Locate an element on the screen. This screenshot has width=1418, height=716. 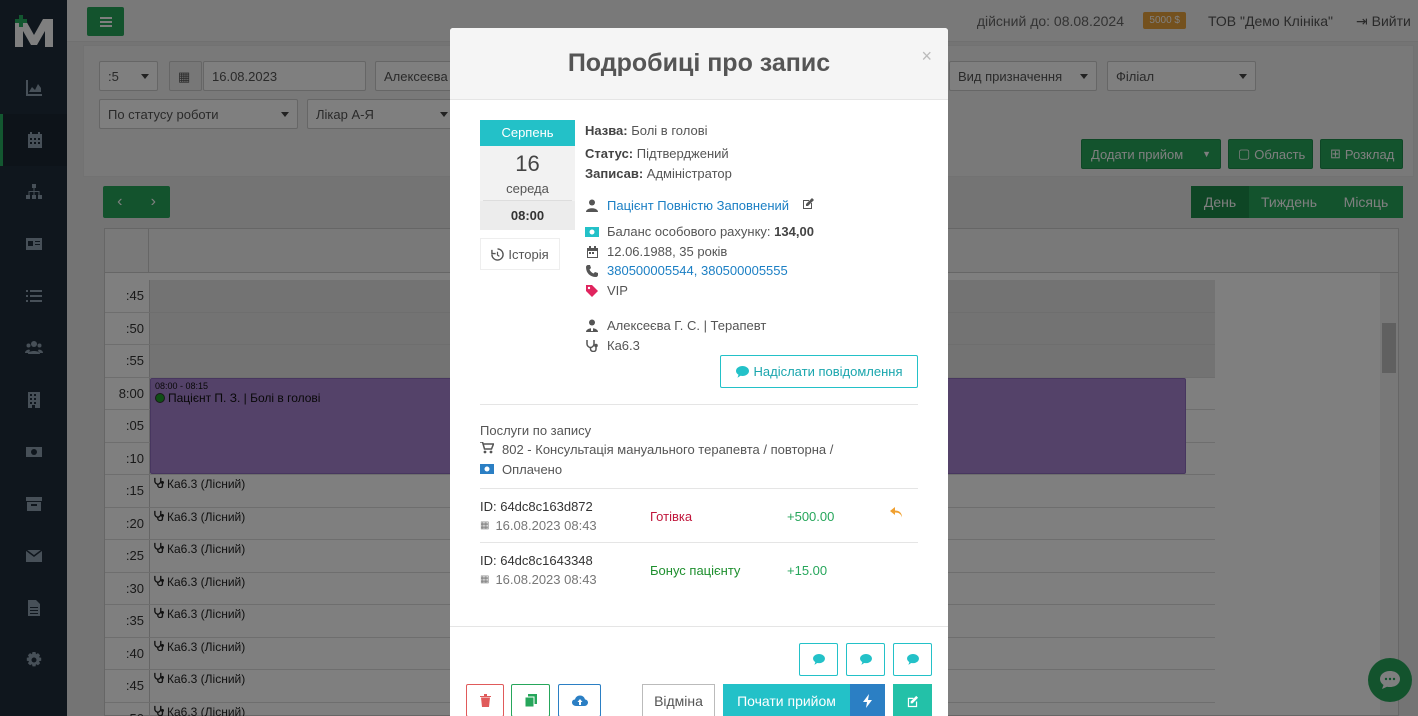
cart-icon is located at coordinates (487, 449).